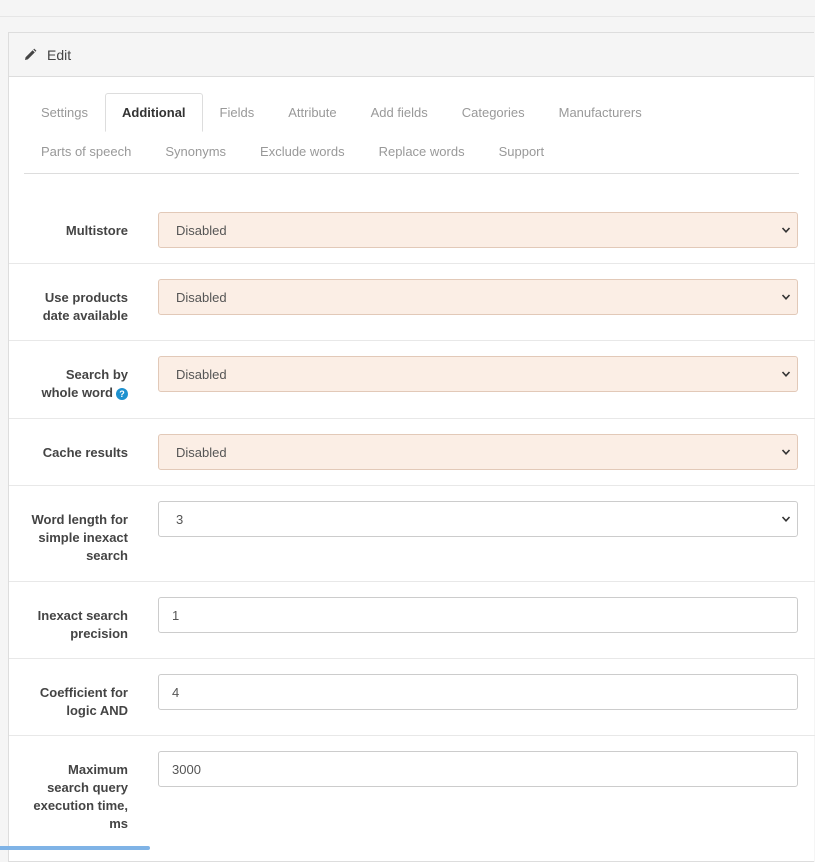 The image size is (815, 862). What do you see at coordinates (99, 633) in the screenshot?
I see `label-line: precision` at bounding box center [99, 633].